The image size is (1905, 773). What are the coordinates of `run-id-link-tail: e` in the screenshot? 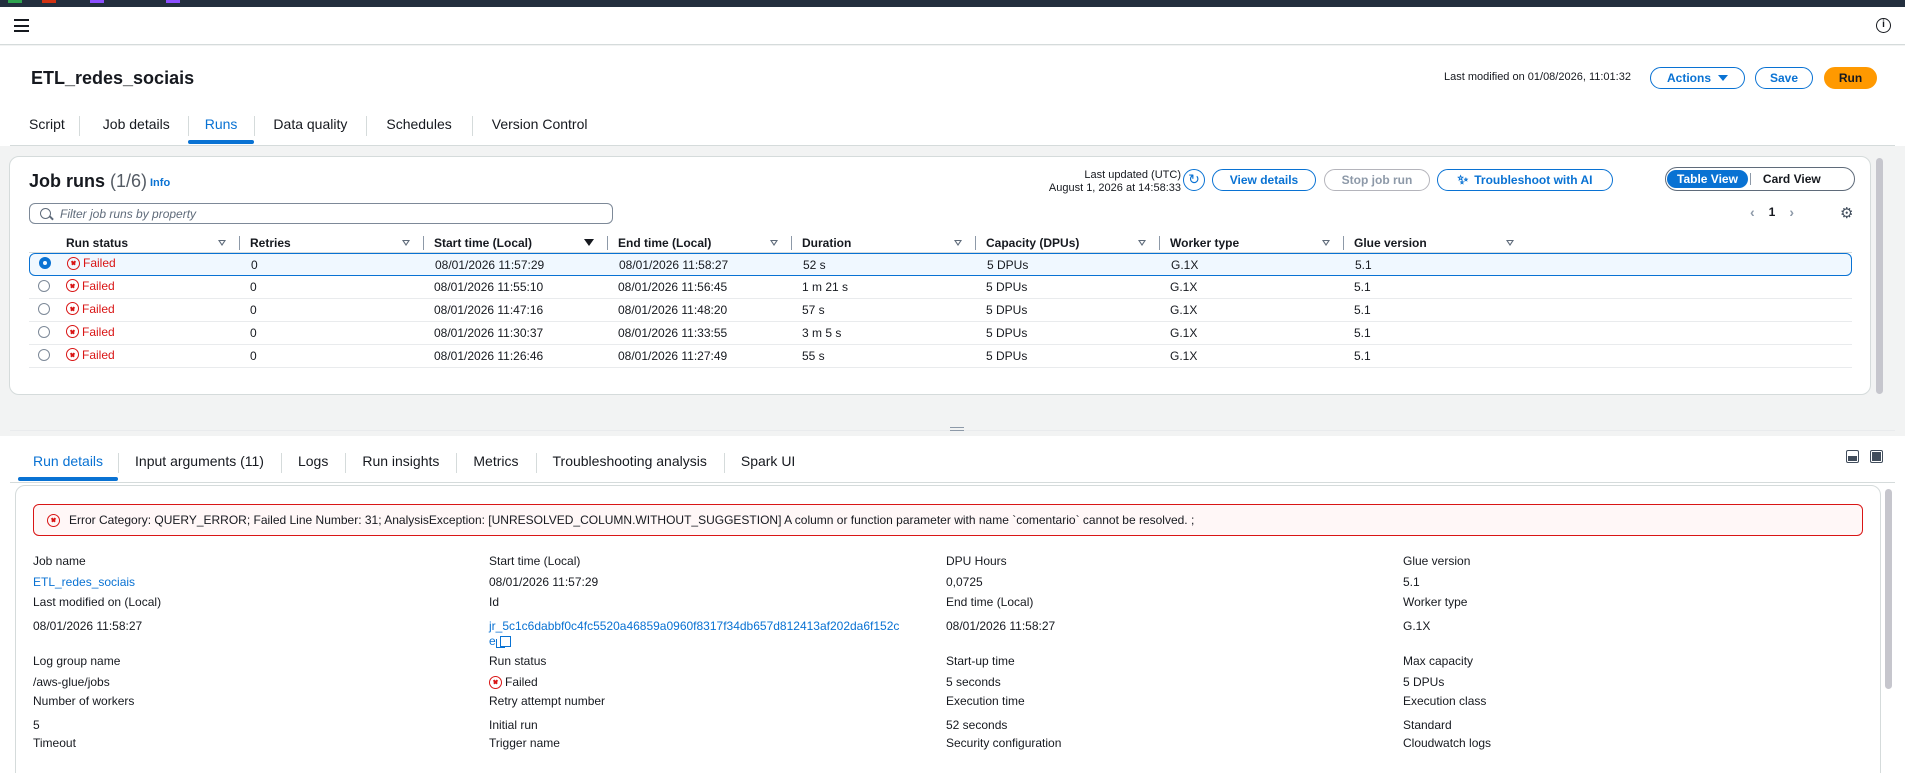 It's located at (492, 641).